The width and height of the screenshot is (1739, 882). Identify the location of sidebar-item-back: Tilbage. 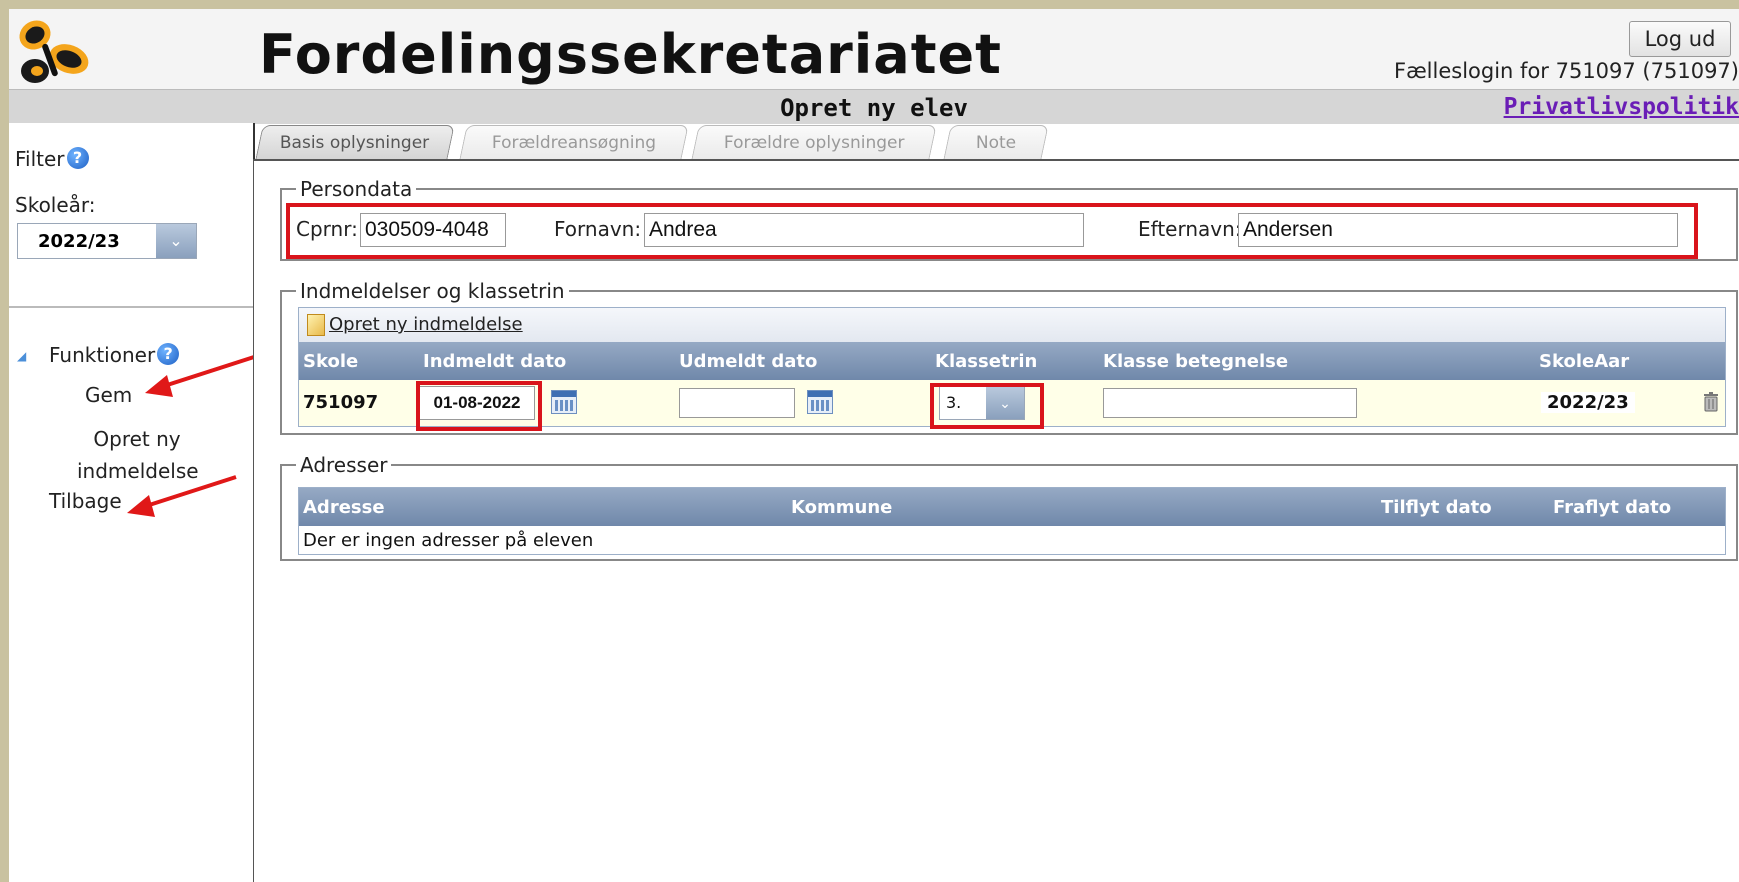
(85, 501).